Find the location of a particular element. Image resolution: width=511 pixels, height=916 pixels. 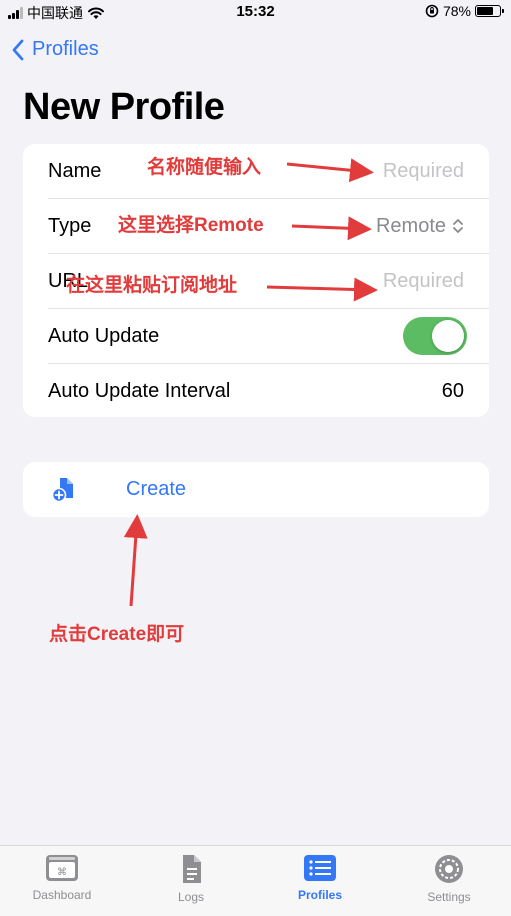

tab-label: Settings is located at coordinates (449, 897).